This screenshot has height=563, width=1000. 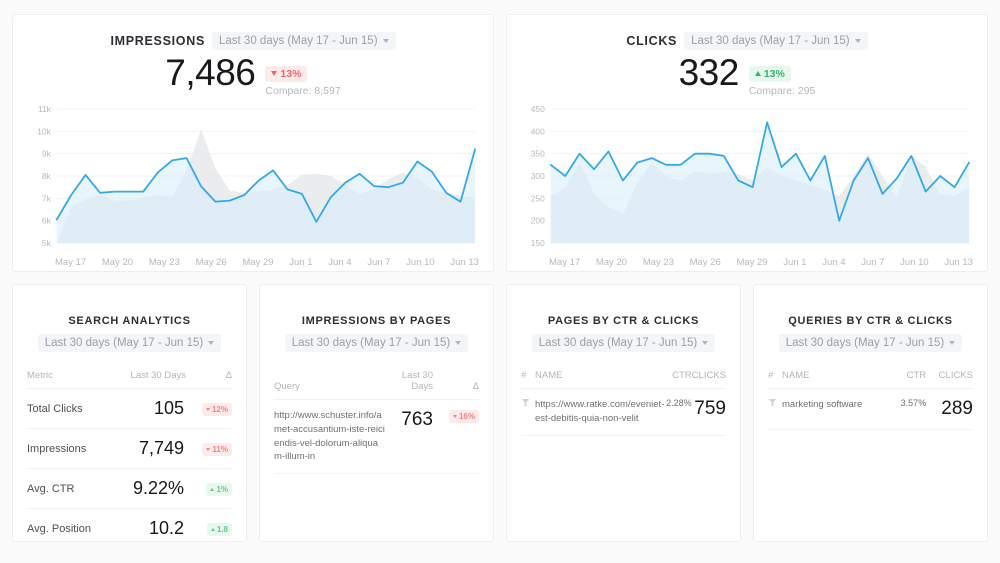 I want to click on impressions-compare: Compare: 8,597, so click(x=303, y=90).